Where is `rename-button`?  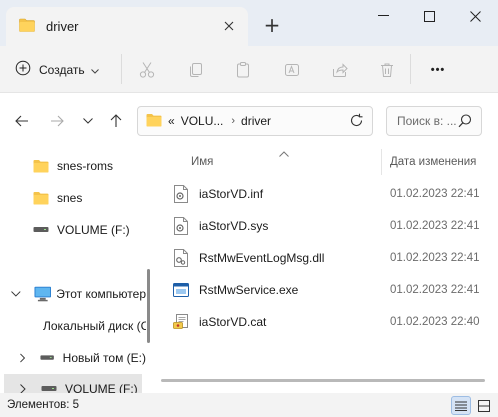 rename-button is located at coordinates (292, 69).